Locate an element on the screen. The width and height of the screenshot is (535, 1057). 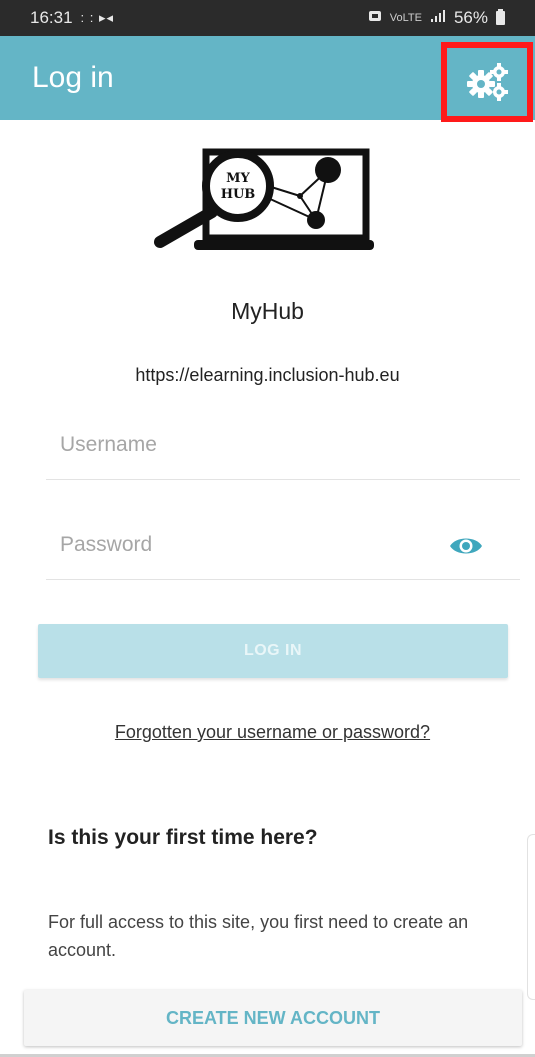
status-left: 16:31 : : ▸◂ is located at coordinates (72, 18).